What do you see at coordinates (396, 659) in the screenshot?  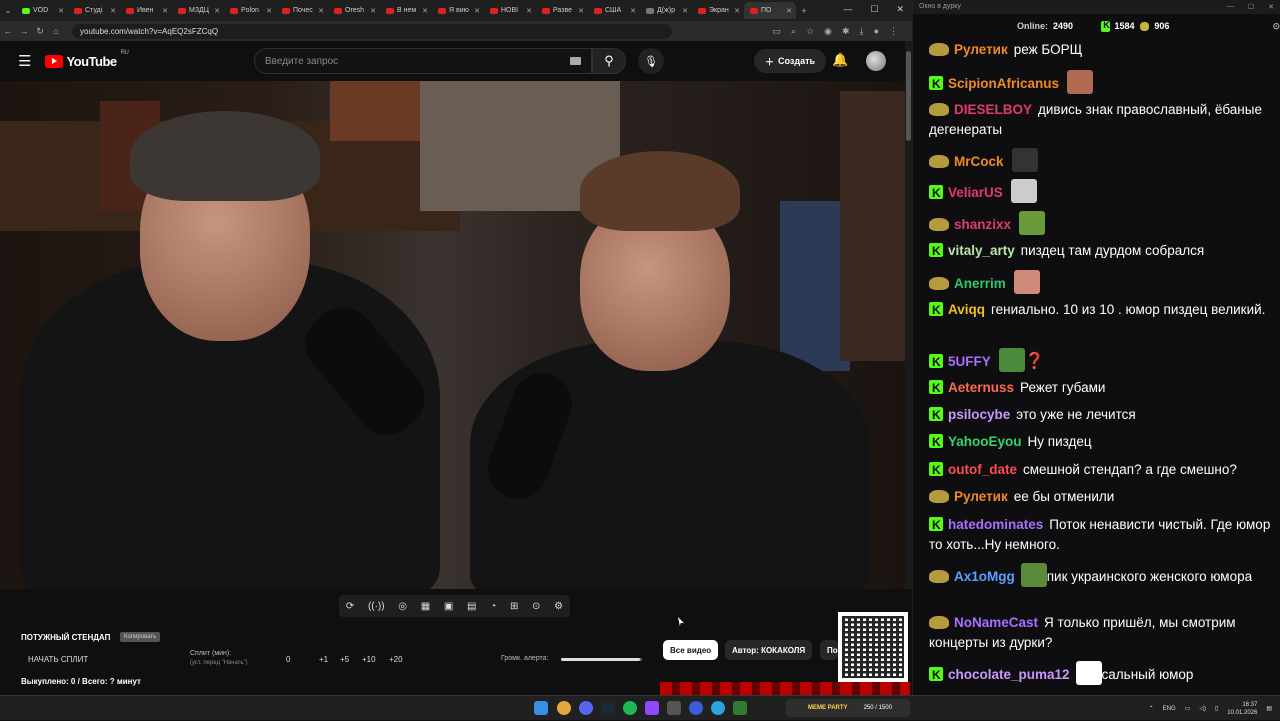 I see `split-plus-20-button: +20` at bounding box center [396, 659].